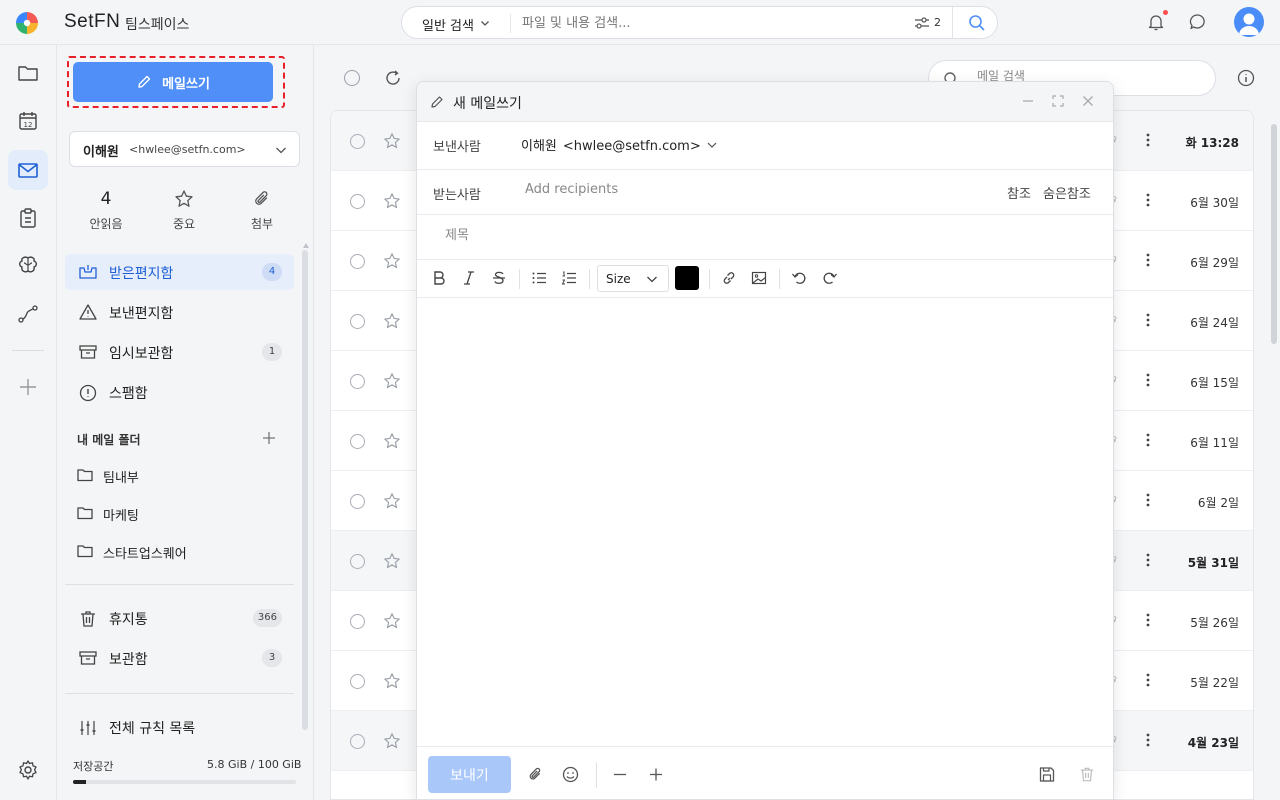 This screenshot has height=800, width=1280. Describe the element at coordinates (28, 265) in the screenshot. I see `rail-ai` at that location.